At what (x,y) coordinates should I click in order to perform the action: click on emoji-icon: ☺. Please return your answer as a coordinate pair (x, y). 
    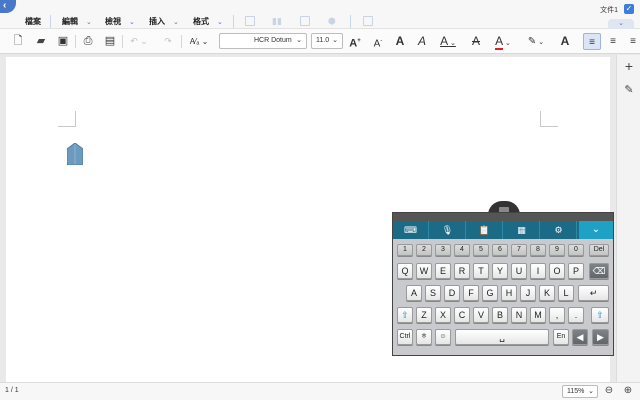
    Looking at the image, I should click on (443, 337).